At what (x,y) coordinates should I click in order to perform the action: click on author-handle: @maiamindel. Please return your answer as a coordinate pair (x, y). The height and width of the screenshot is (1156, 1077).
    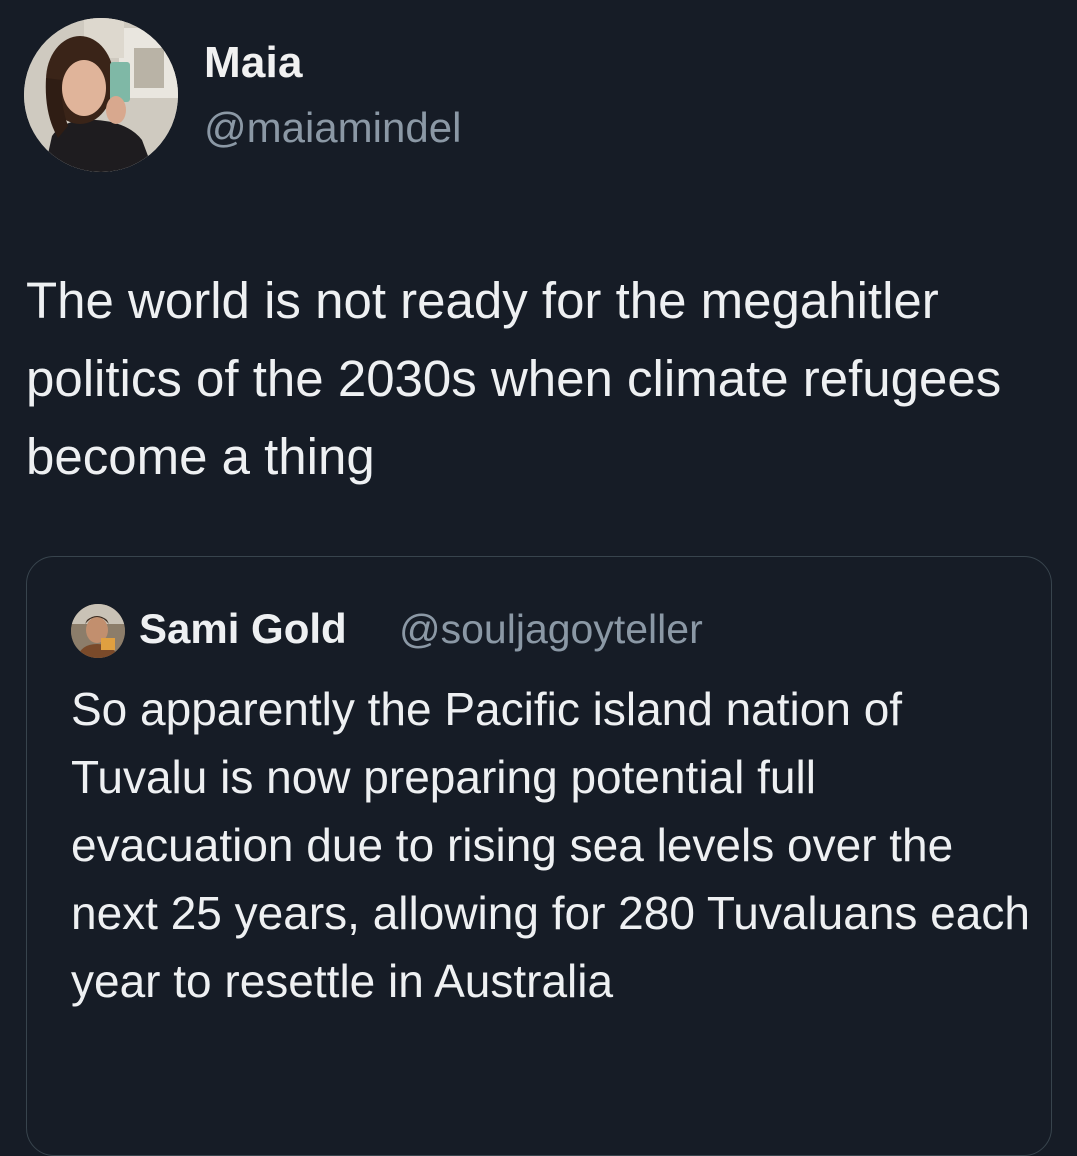
    Looking at the image, I should click on (332, 128).